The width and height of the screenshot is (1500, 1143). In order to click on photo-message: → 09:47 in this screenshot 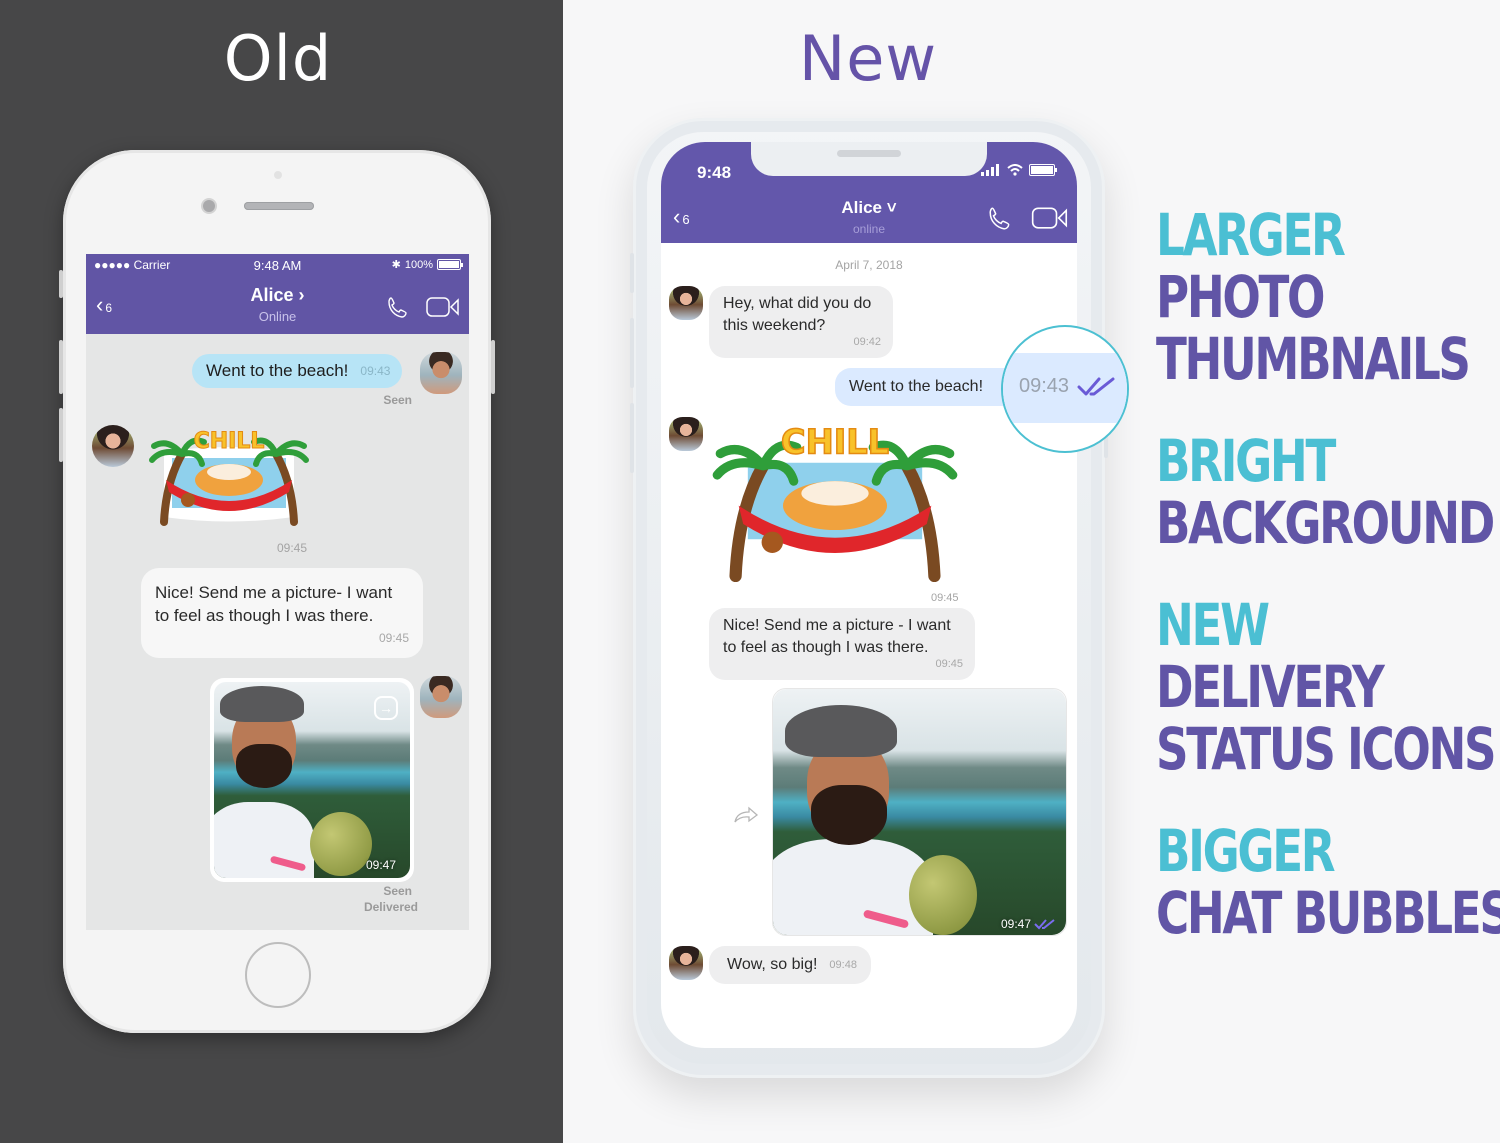, I will do `click(312, 780)`.